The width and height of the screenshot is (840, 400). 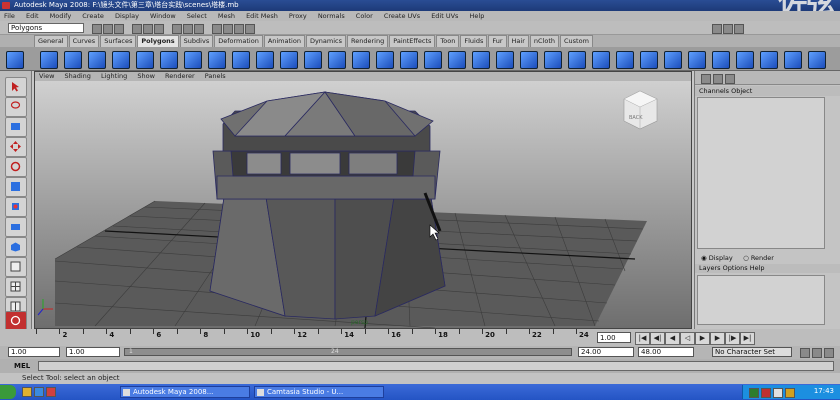 I want to click on menu-set-dropdown: Polygons, so click(x=46, y=28).